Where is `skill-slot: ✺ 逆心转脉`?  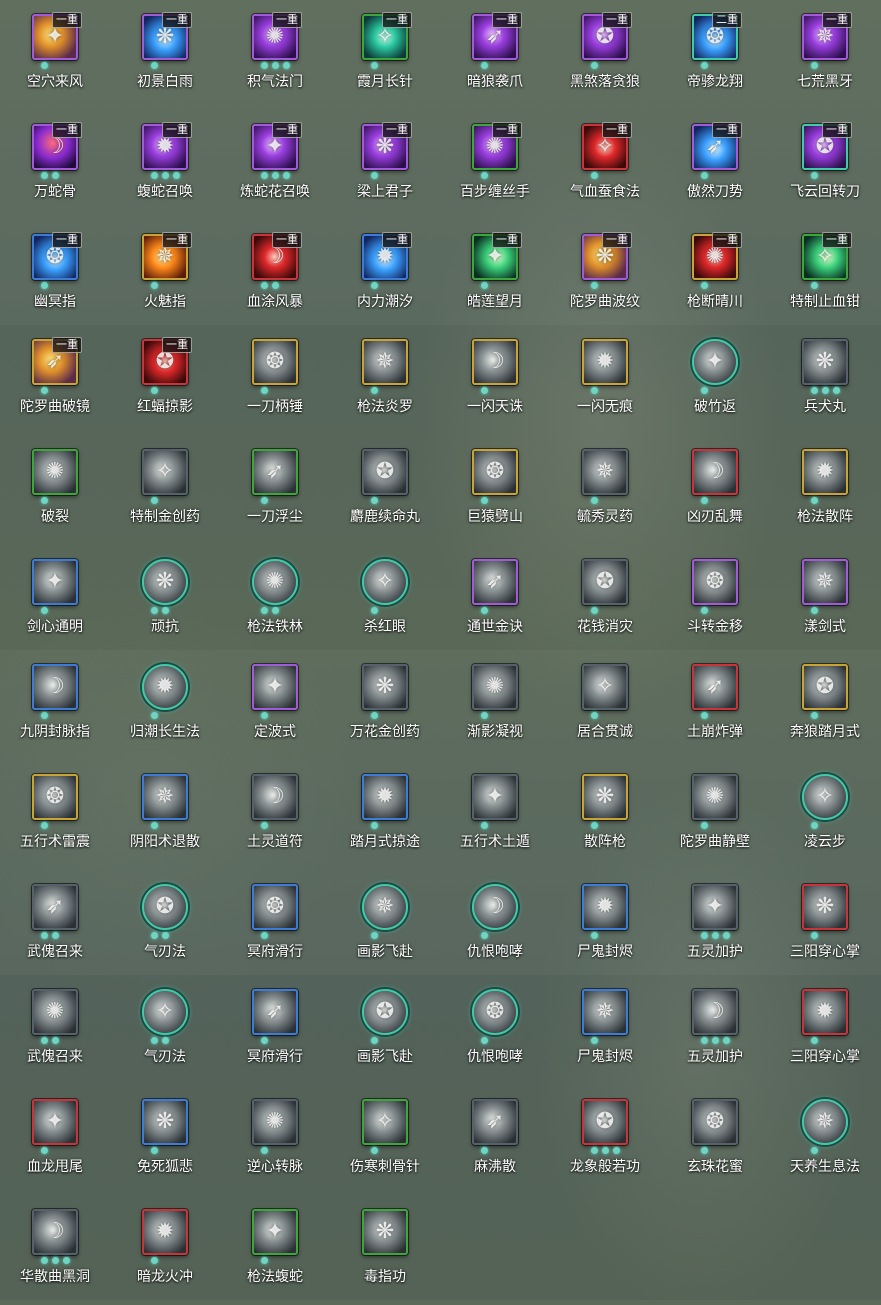
skill-slot: ✺ 逆心转脉 is located at coordinates (275, 1140).